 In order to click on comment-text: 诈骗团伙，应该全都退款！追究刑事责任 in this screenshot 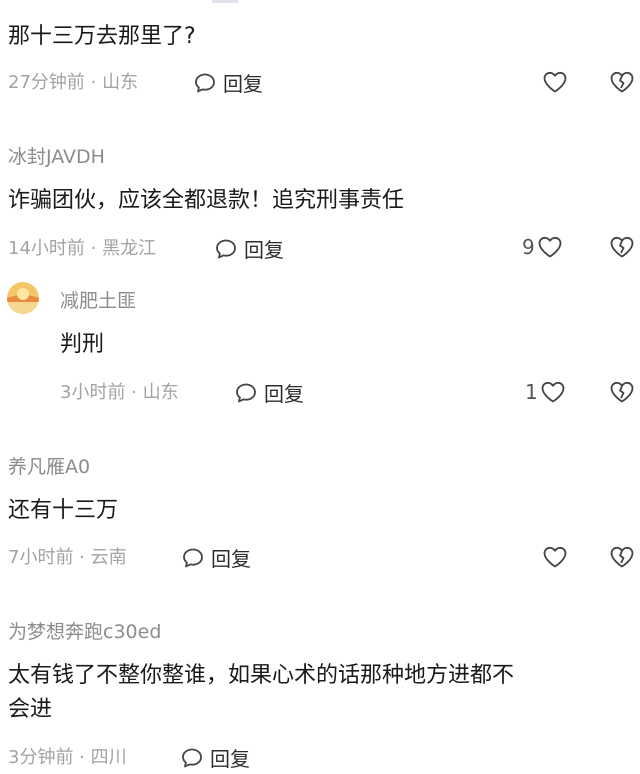, I will do `click(206, 200)`.